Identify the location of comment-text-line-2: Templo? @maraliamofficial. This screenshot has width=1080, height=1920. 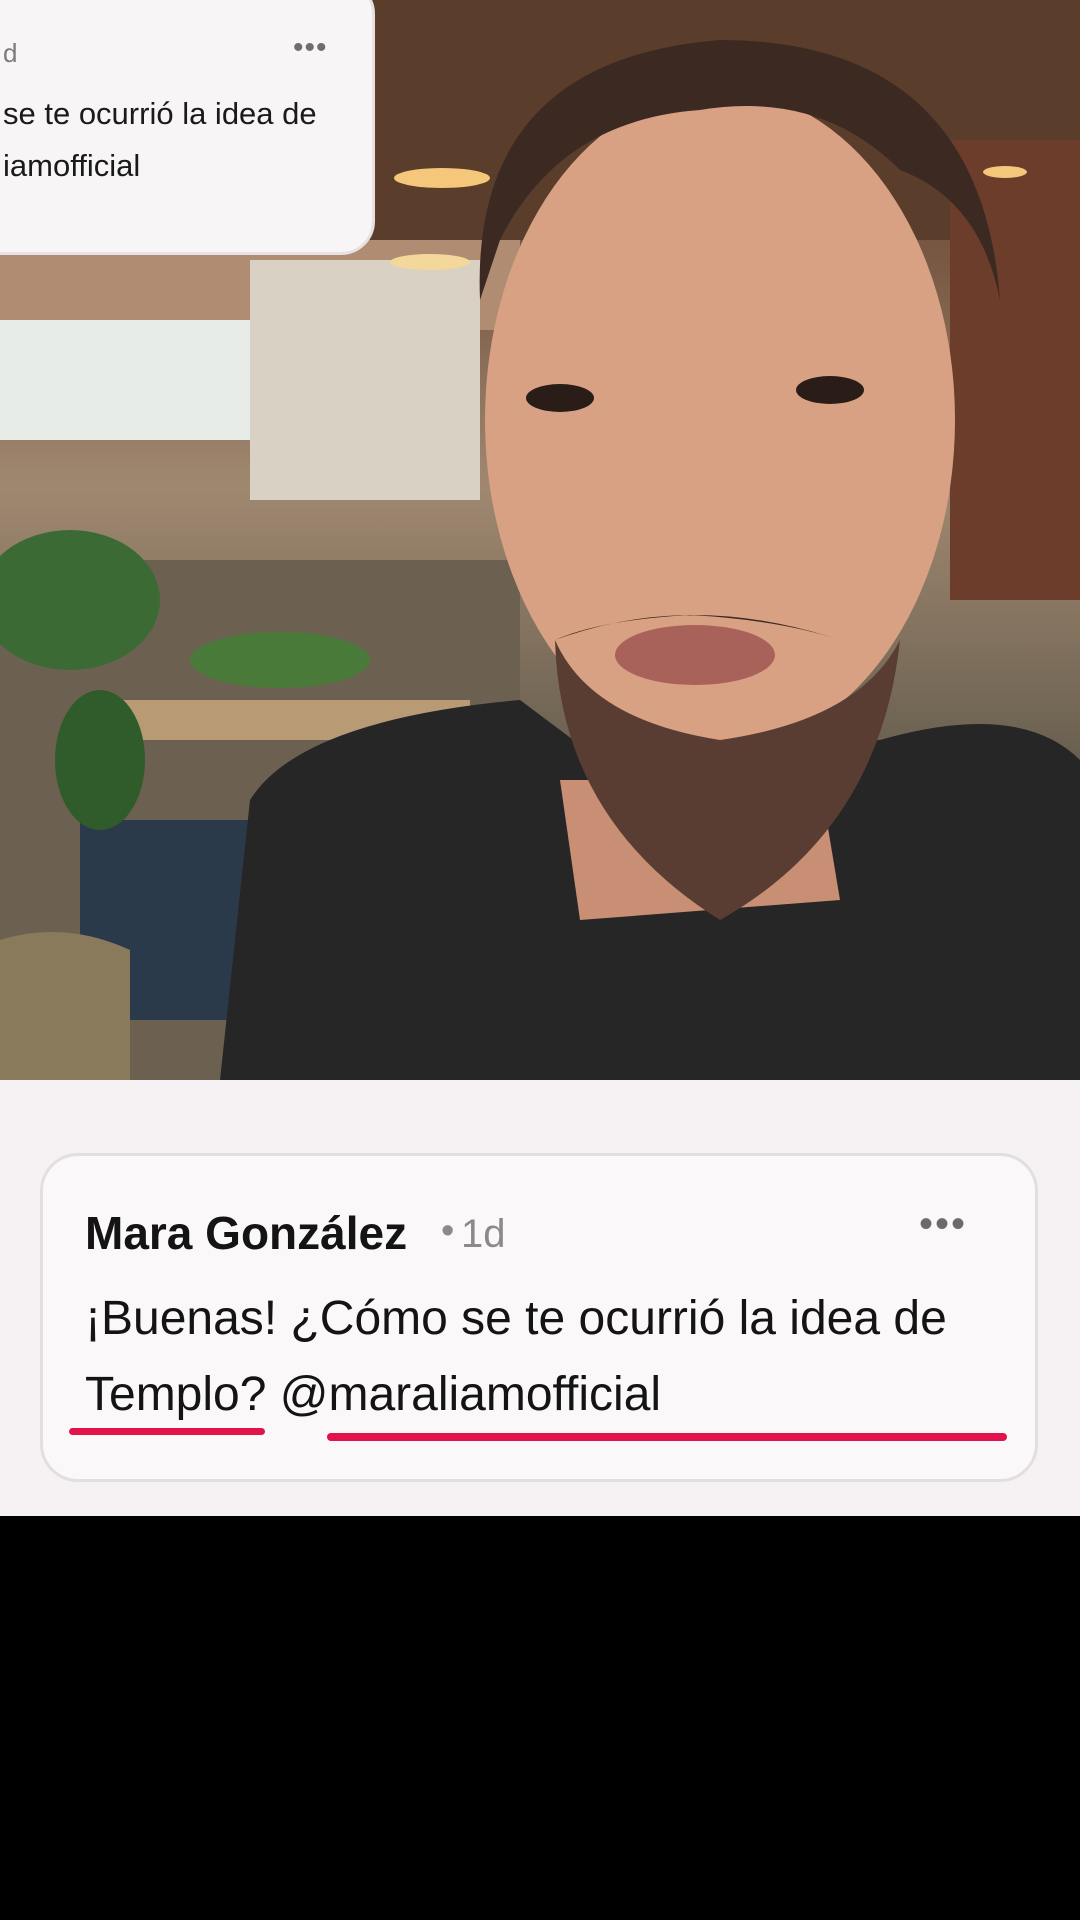
(373, 1394).